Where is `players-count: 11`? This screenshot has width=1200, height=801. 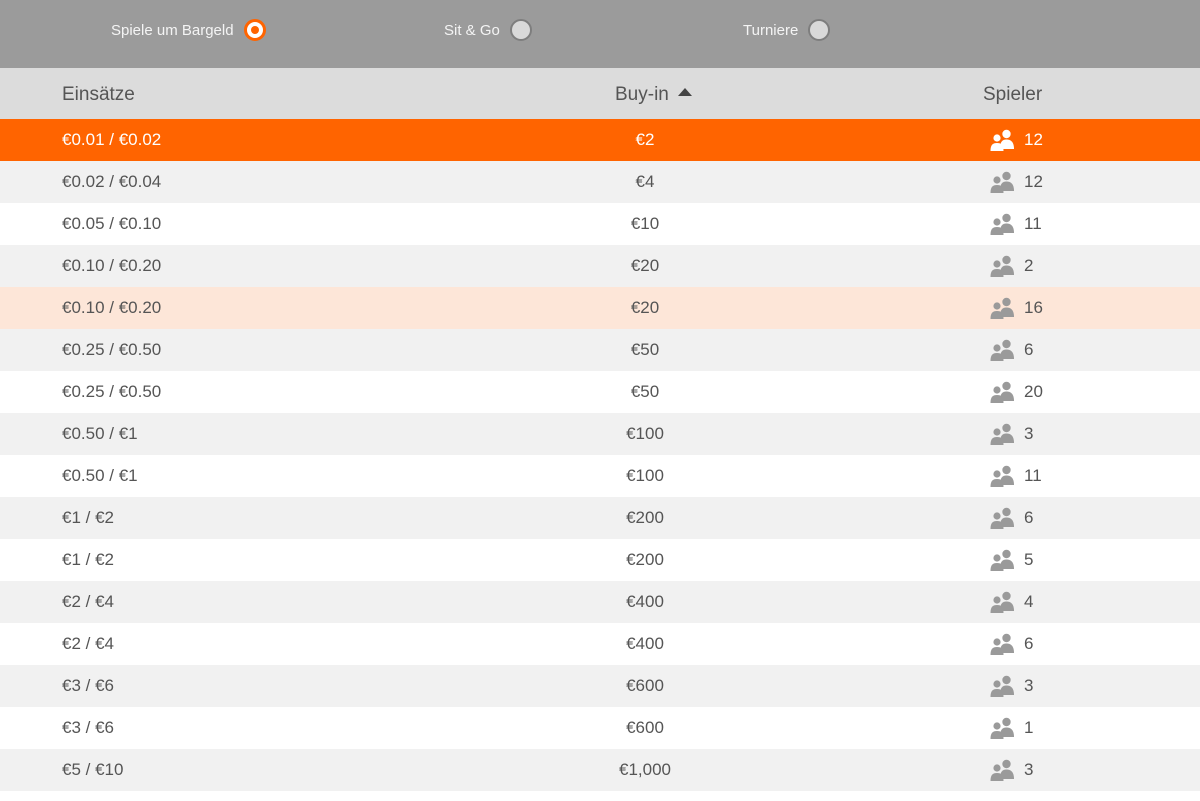
players-count: 11 is located at coordinates (1033, 475).